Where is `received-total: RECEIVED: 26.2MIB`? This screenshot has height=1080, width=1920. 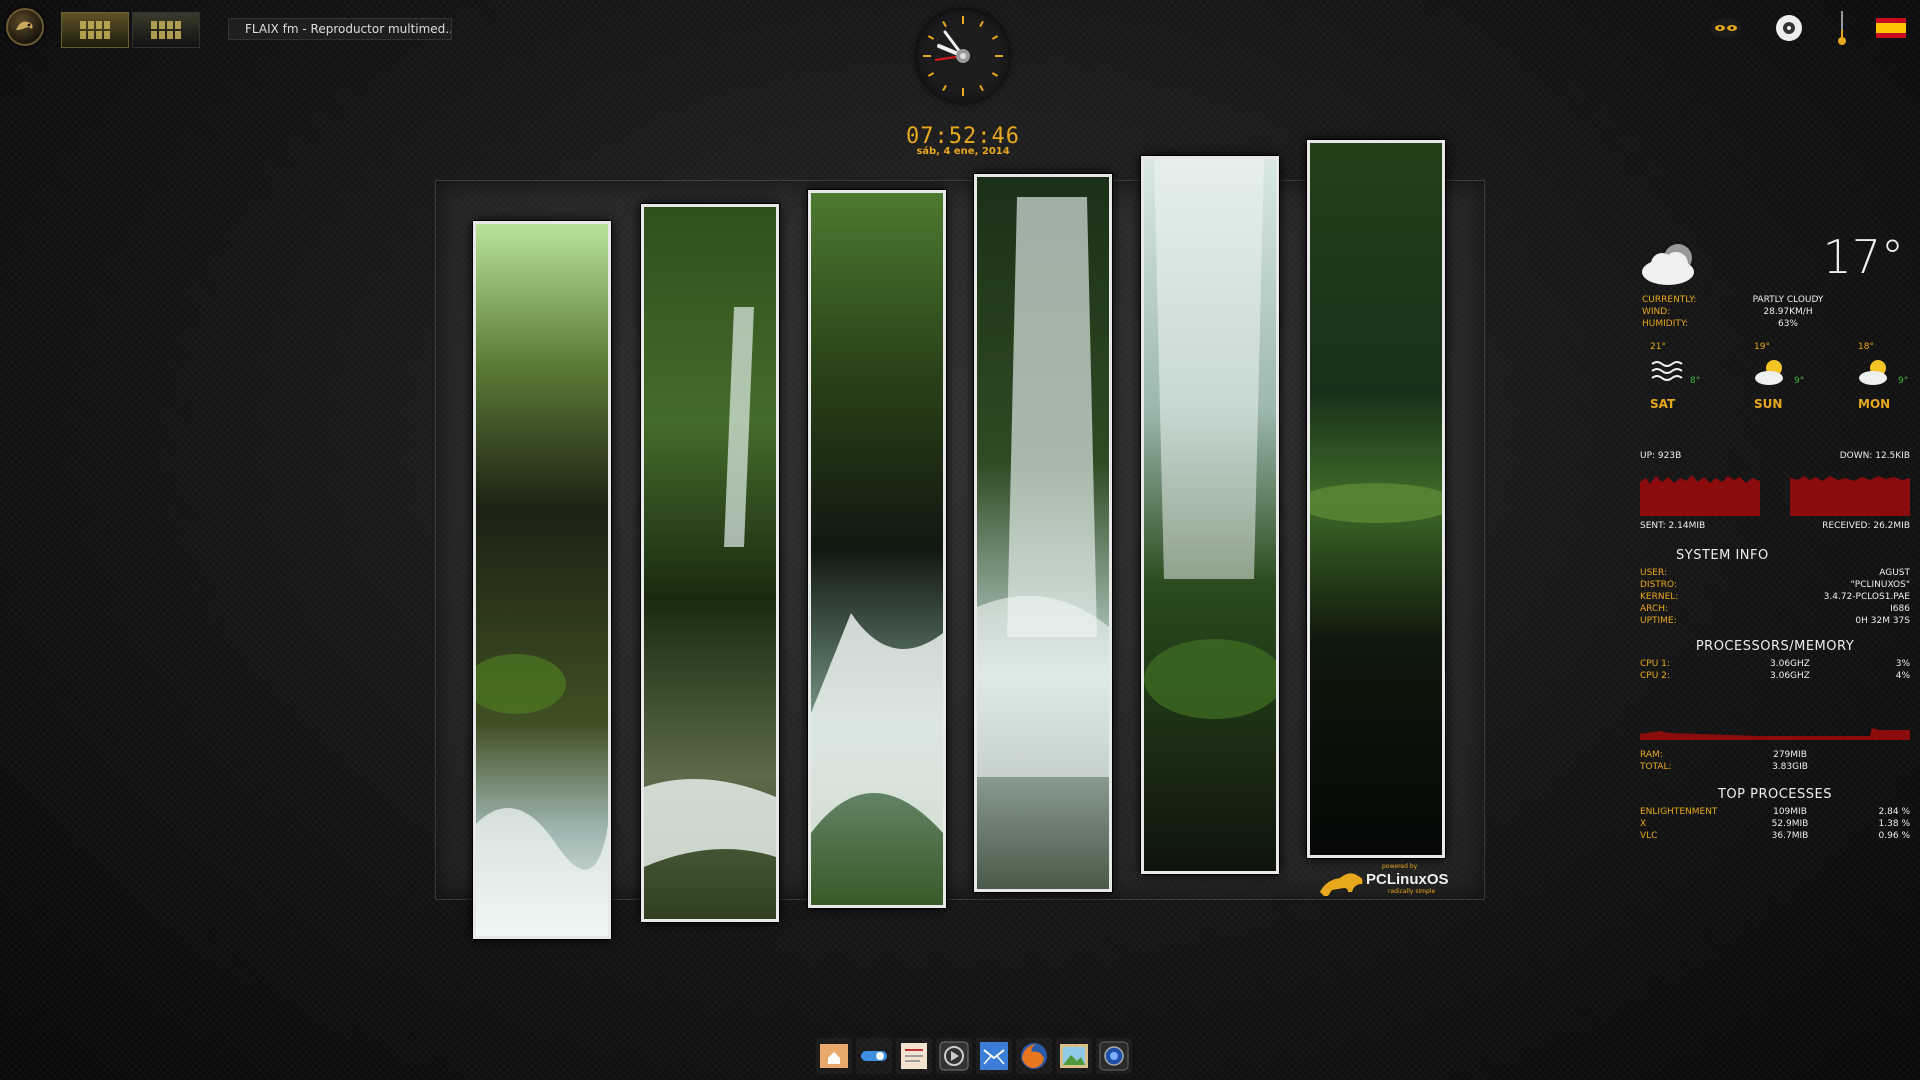
received-total: RECEIVED: 26.2MIB is located at coordinates (1866, 526).